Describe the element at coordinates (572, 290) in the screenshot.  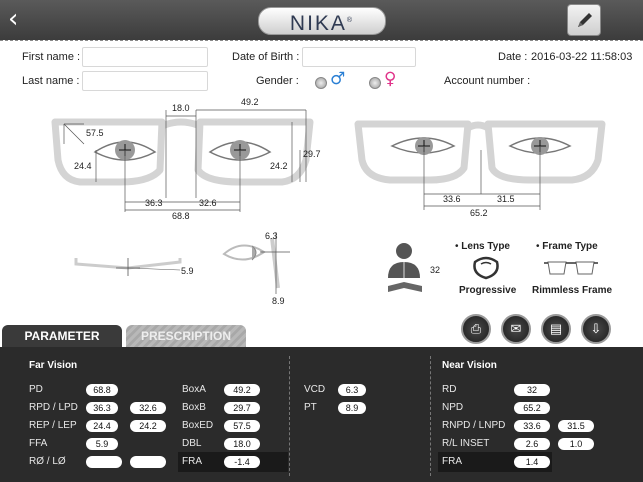
I see `frame-type-value: Rimmless Frame` at that location.